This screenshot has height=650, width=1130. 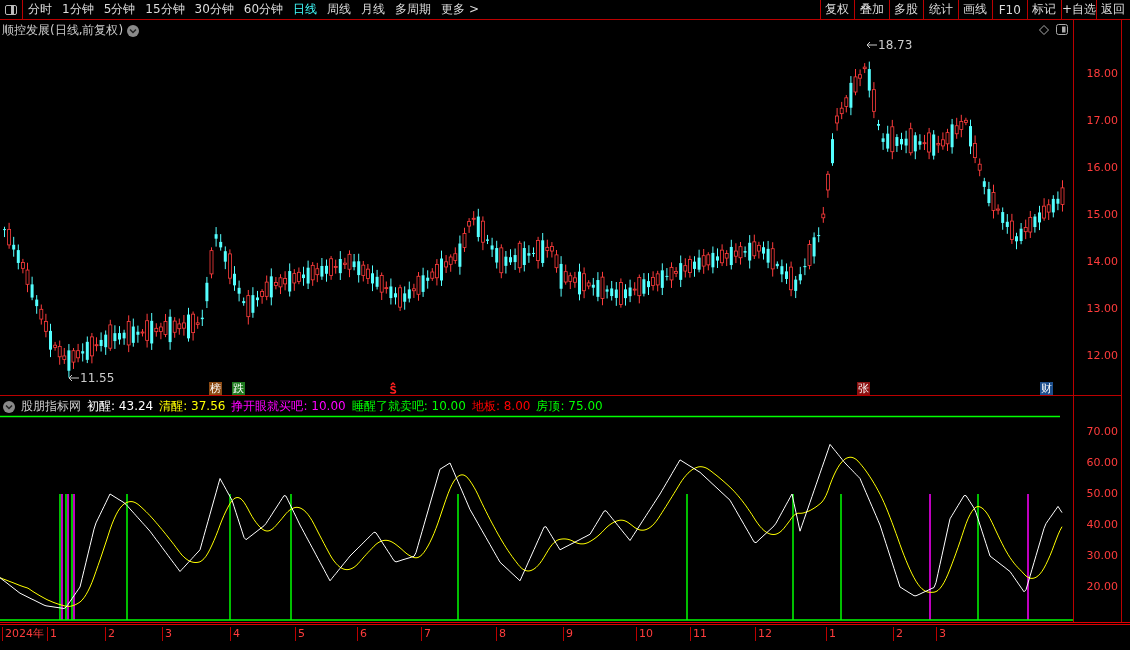 What do you see at coordinates (78, 9) in the screenshot?
I see `period-tab: 1分钟` at bounding box center [78, 9].